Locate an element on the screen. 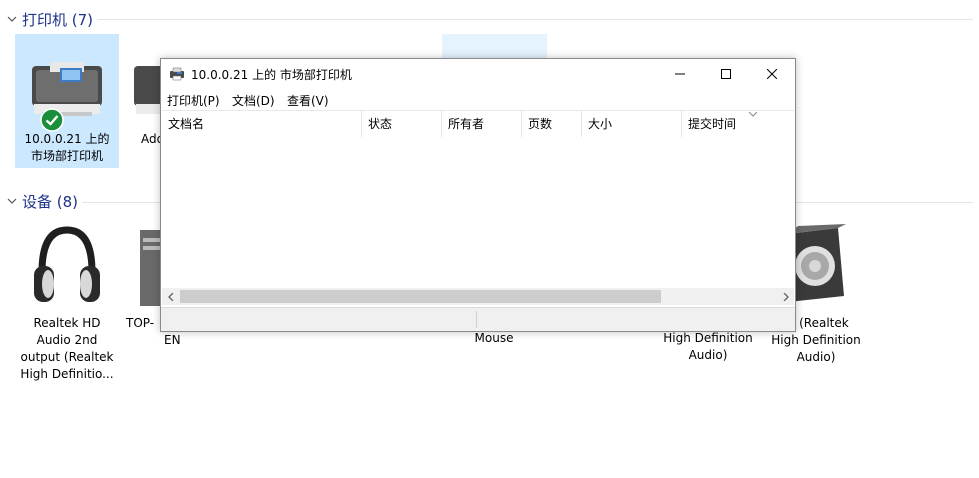  menu-bar: 打印机(P) 文档(D) 查看(V) is located at coordinates (478, 99).